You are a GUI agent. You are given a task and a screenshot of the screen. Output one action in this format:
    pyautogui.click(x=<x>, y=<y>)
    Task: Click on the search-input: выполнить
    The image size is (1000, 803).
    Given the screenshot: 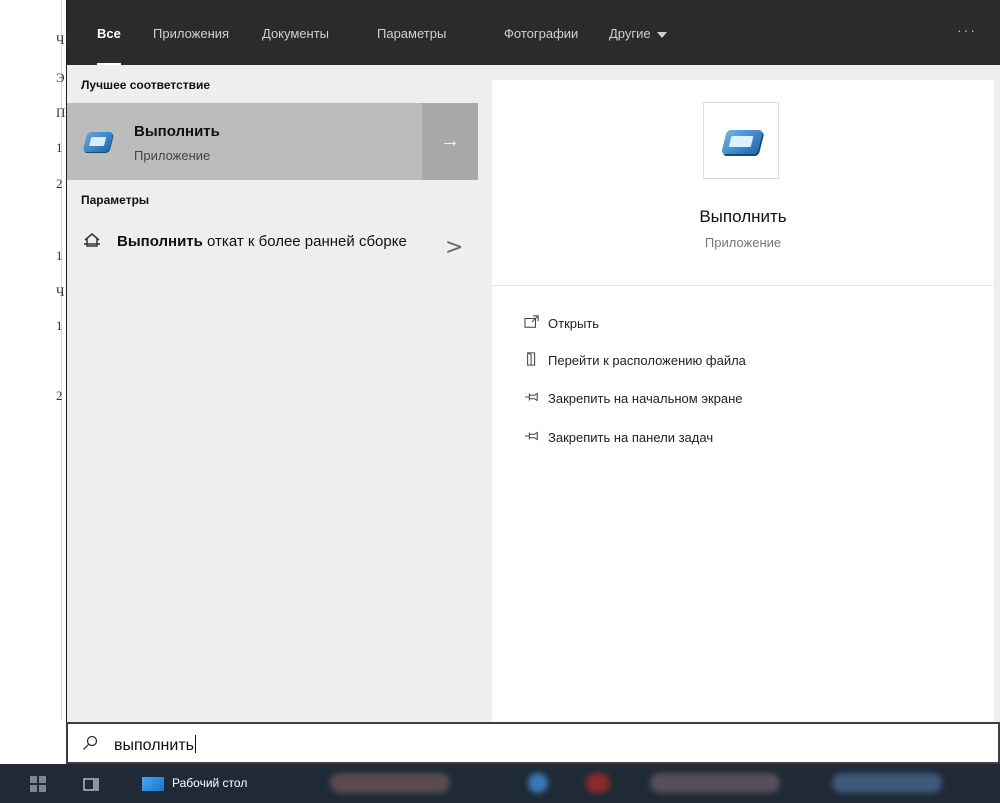 What is the action you would take?
    pyautogui.click(x=533, y=743)
    